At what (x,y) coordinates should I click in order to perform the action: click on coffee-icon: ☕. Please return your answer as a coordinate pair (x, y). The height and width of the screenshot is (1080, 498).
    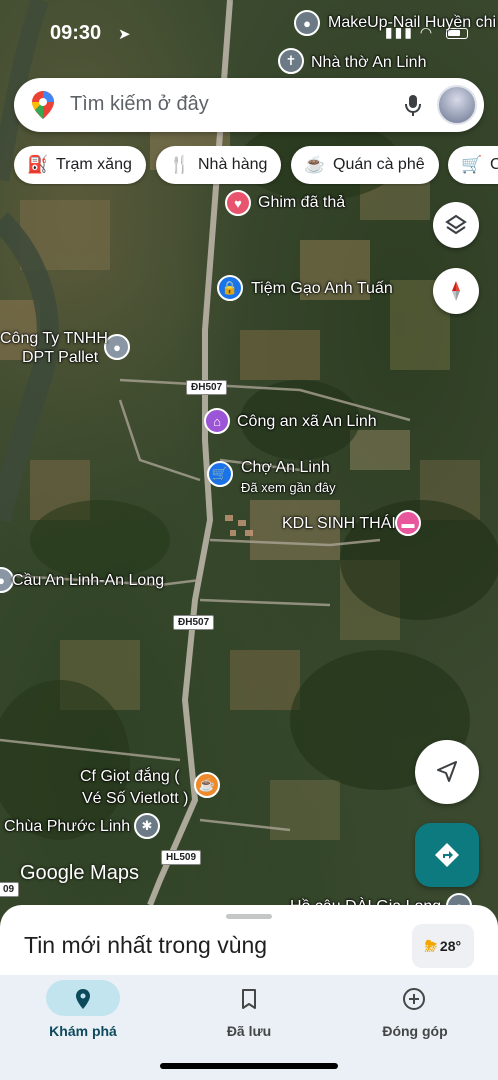
    Looking at the image, I should click on (315, 164).